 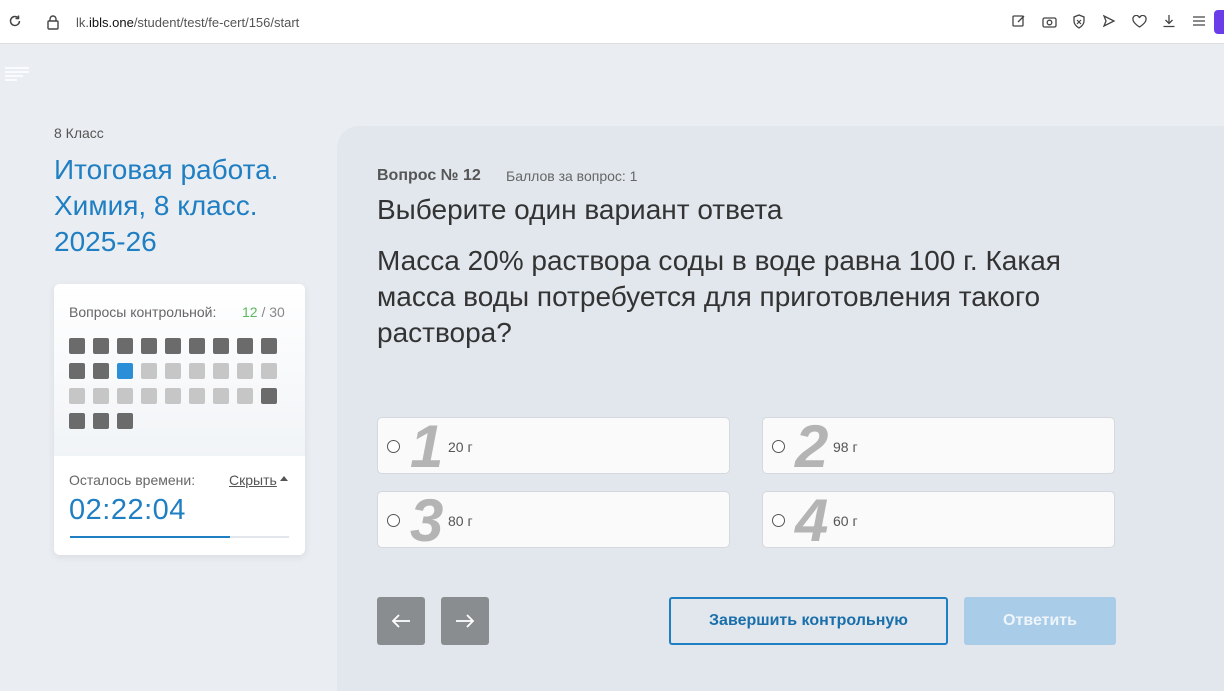 I want to click on option-text: 20 г, so click(x=460, y=447).